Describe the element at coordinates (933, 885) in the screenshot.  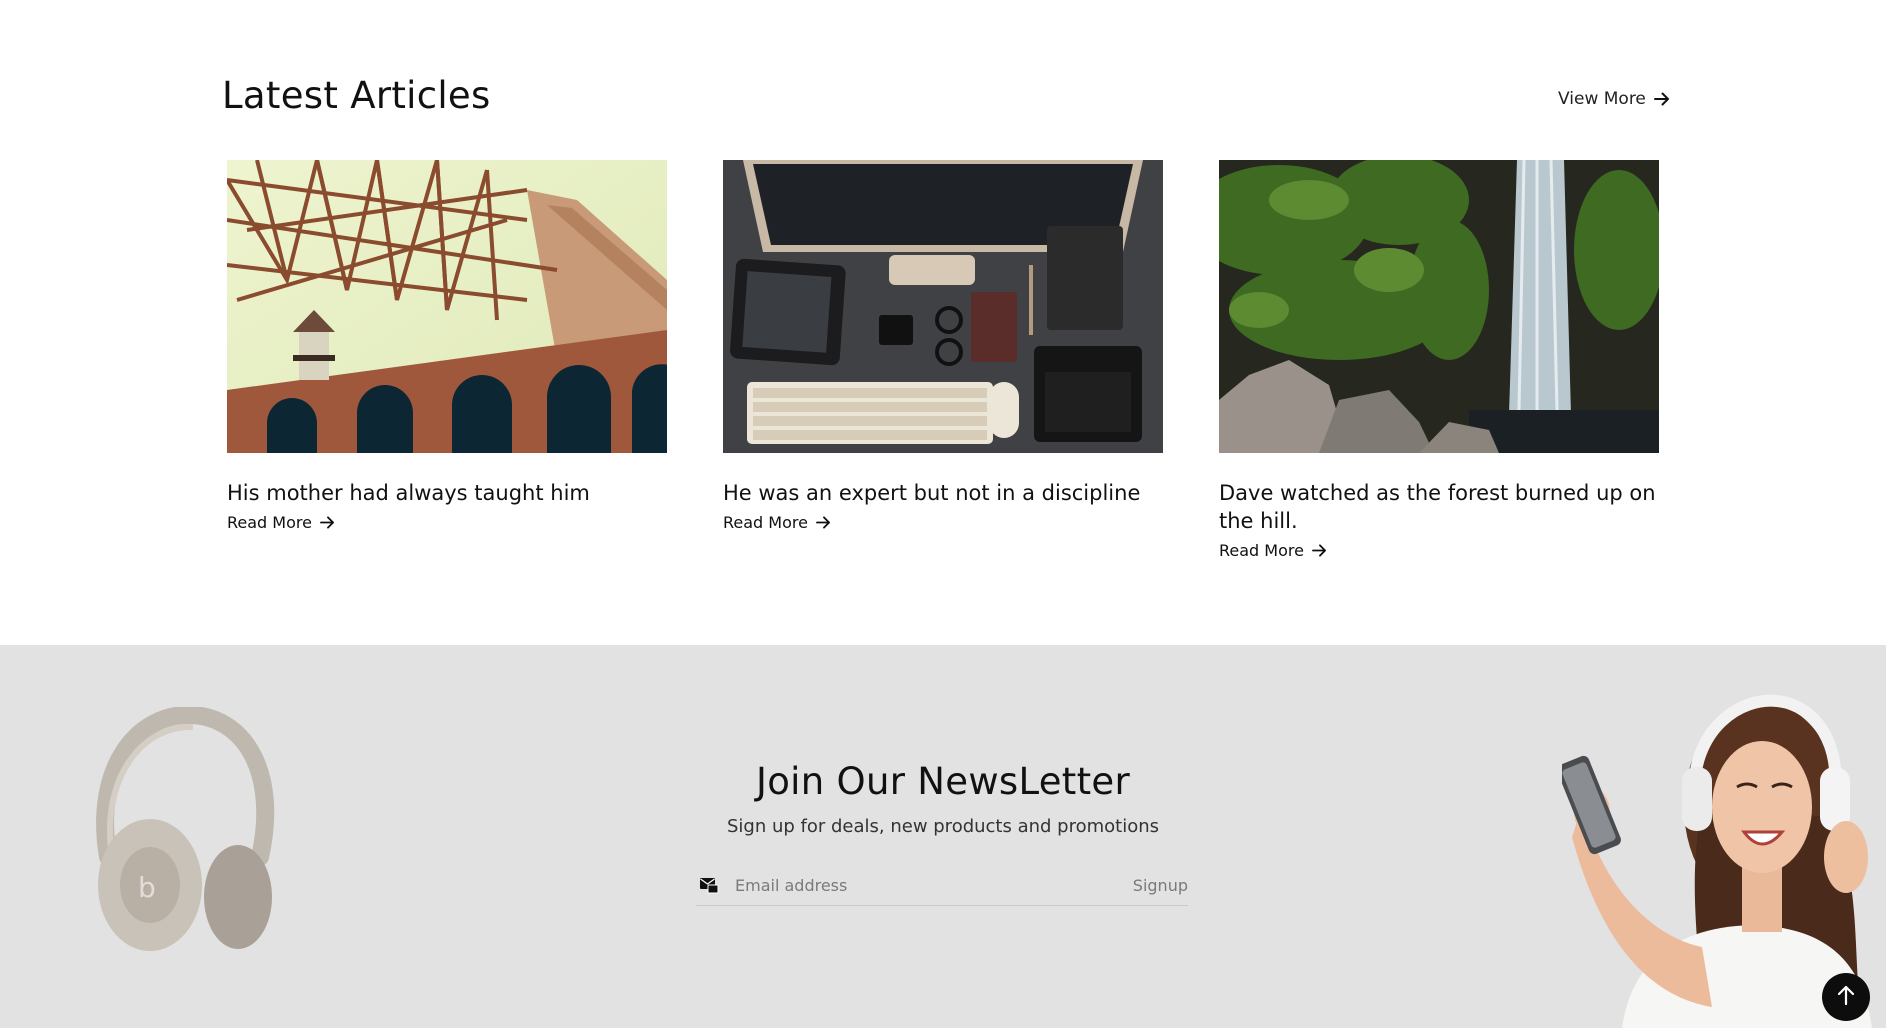
I see `email-input` at that location.